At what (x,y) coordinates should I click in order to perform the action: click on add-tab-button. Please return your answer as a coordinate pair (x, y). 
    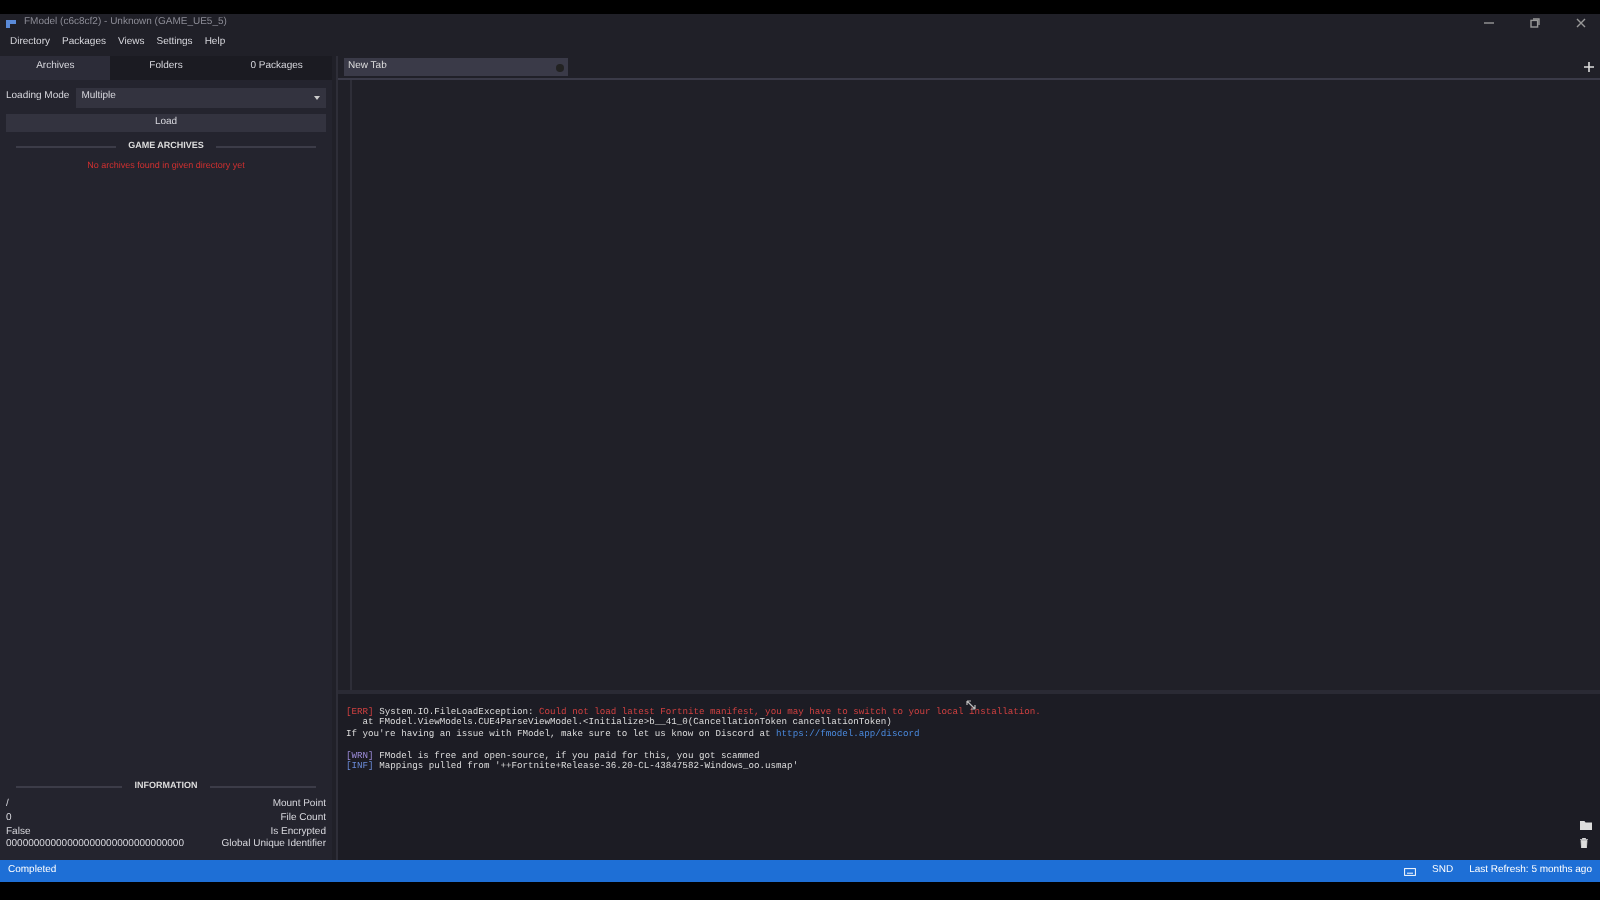
    Looking at the image, I should click on (1589, 67).